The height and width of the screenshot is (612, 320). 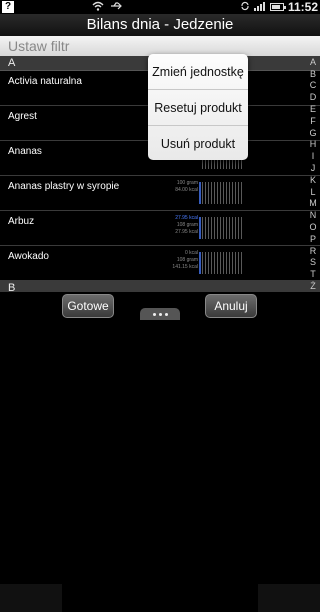 I want to click on index-letter: D, so click(x=313, y=97).